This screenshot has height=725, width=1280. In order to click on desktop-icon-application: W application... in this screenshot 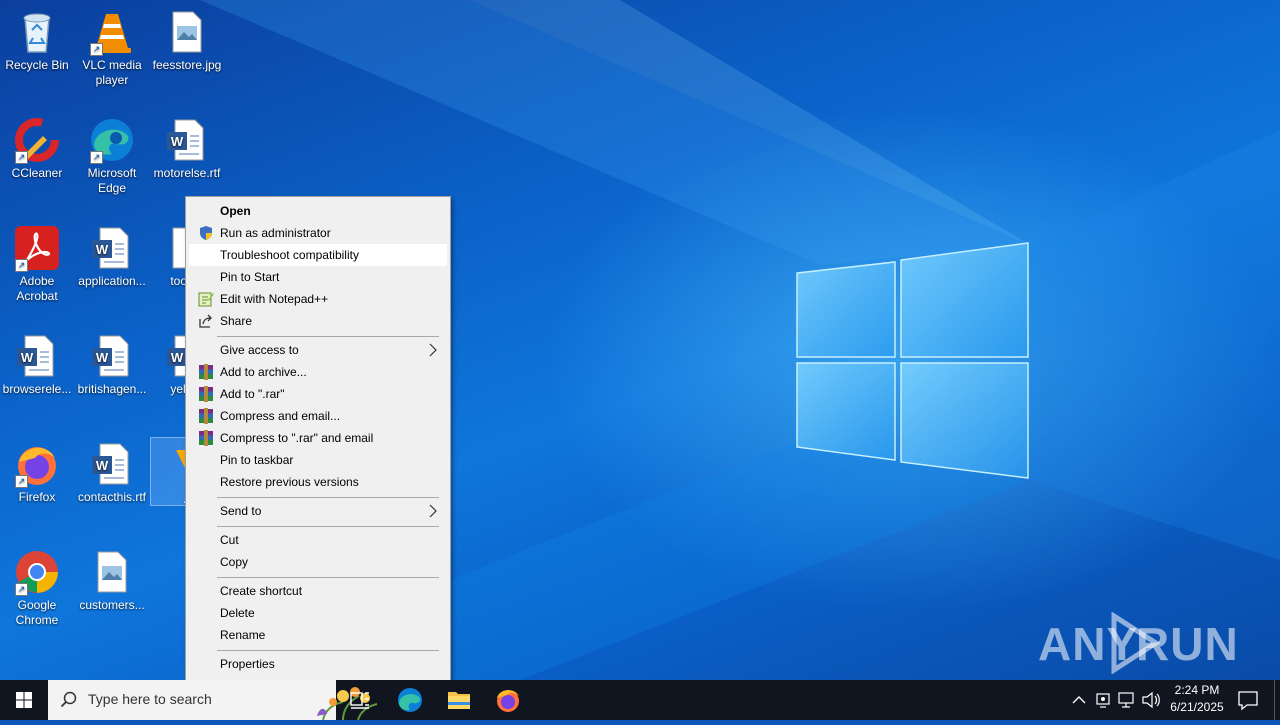, I will do `click(112, 253)`.